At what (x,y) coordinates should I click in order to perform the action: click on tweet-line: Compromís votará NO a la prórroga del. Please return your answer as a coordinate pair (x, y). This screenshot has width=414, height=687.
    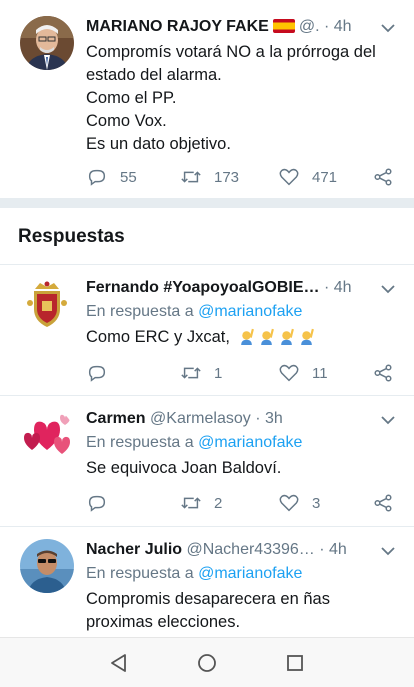
    Looking at the image, I should click on (231, 52).